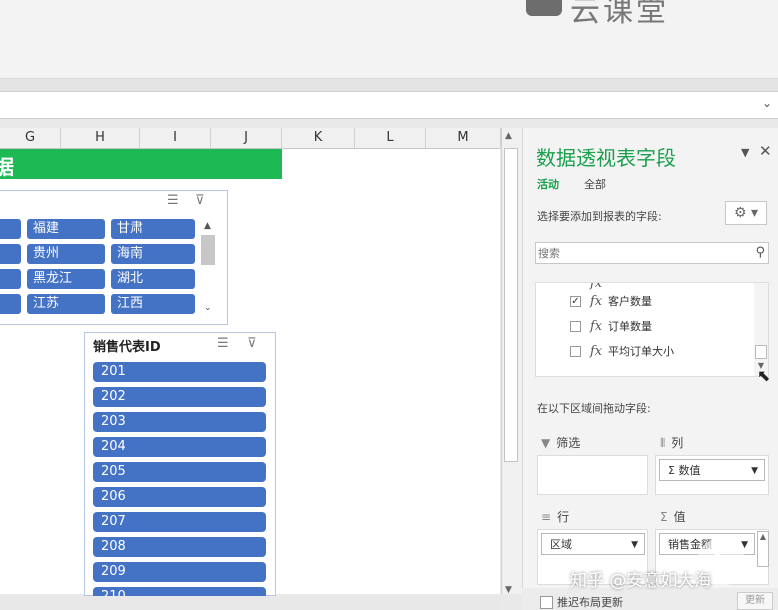 The image size is (778, 610). I want to click on slicer-item: 黑龙江, so click(66, 279).